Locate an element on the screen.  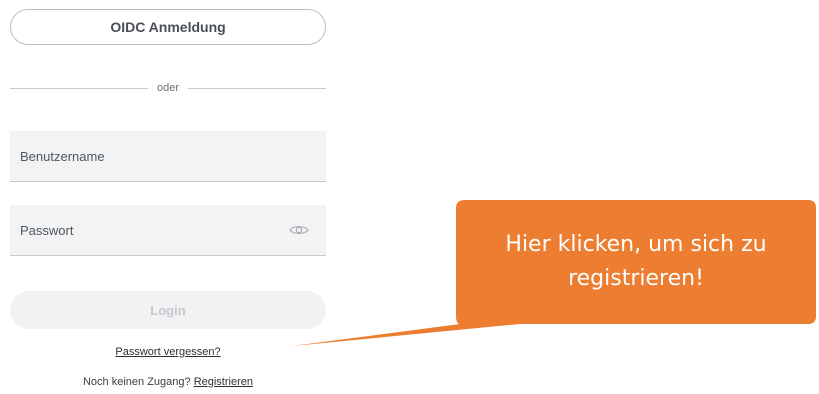
divider-label: oder is located at coordinates (168, 88).